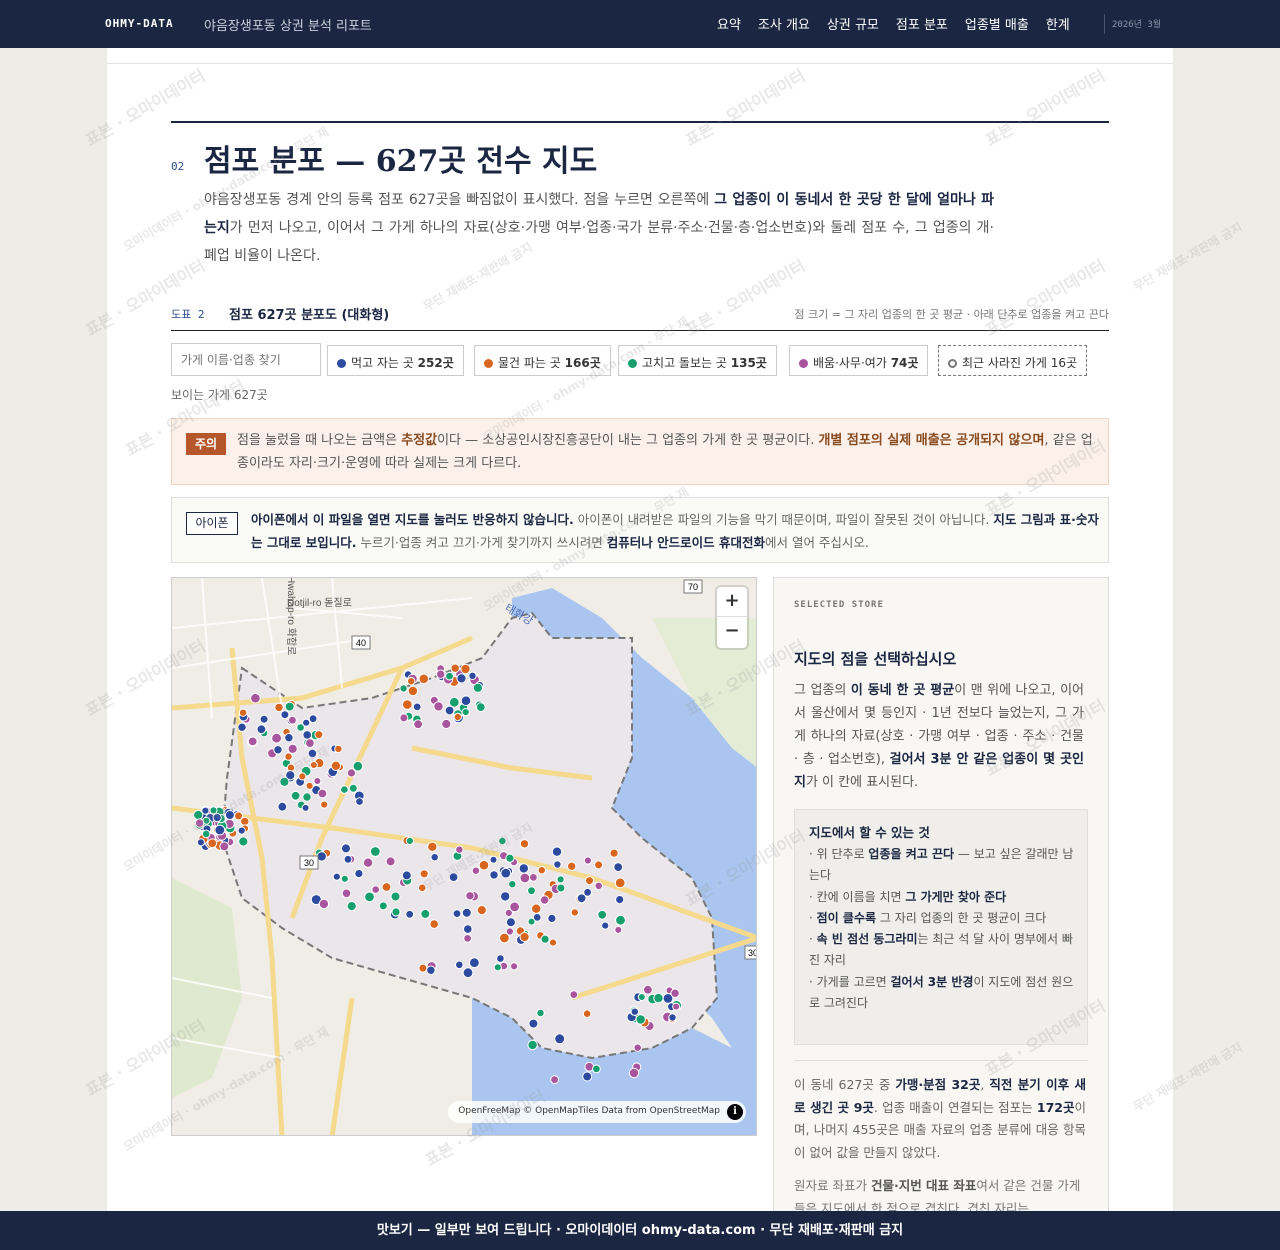  Describe the element at coordinates (246, 359) in the screenshot. I see `store-search-input` at that location.